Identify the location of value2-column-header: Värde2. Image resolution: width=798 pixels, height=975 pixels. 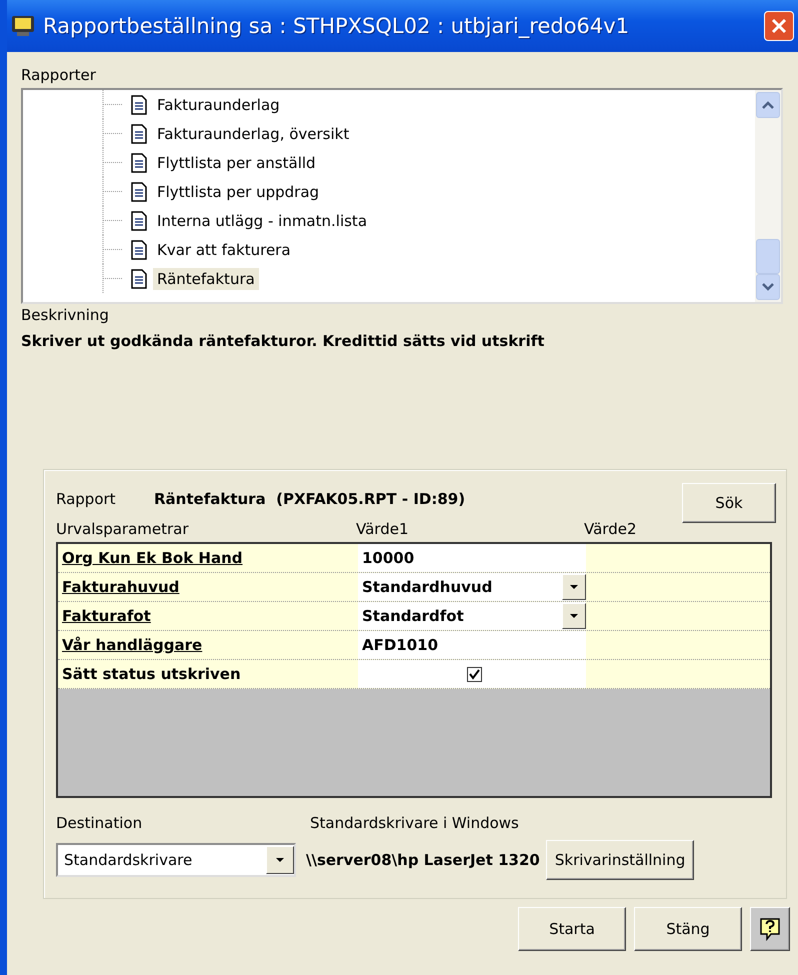
(610, 529).